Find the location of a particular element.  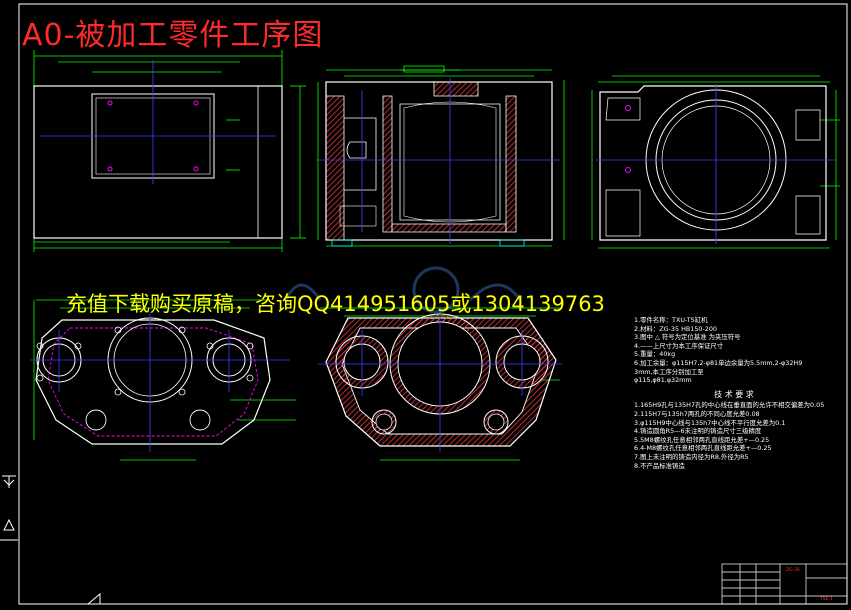

note-line: 5.重量：40kg is located at coordinates (655, 354).